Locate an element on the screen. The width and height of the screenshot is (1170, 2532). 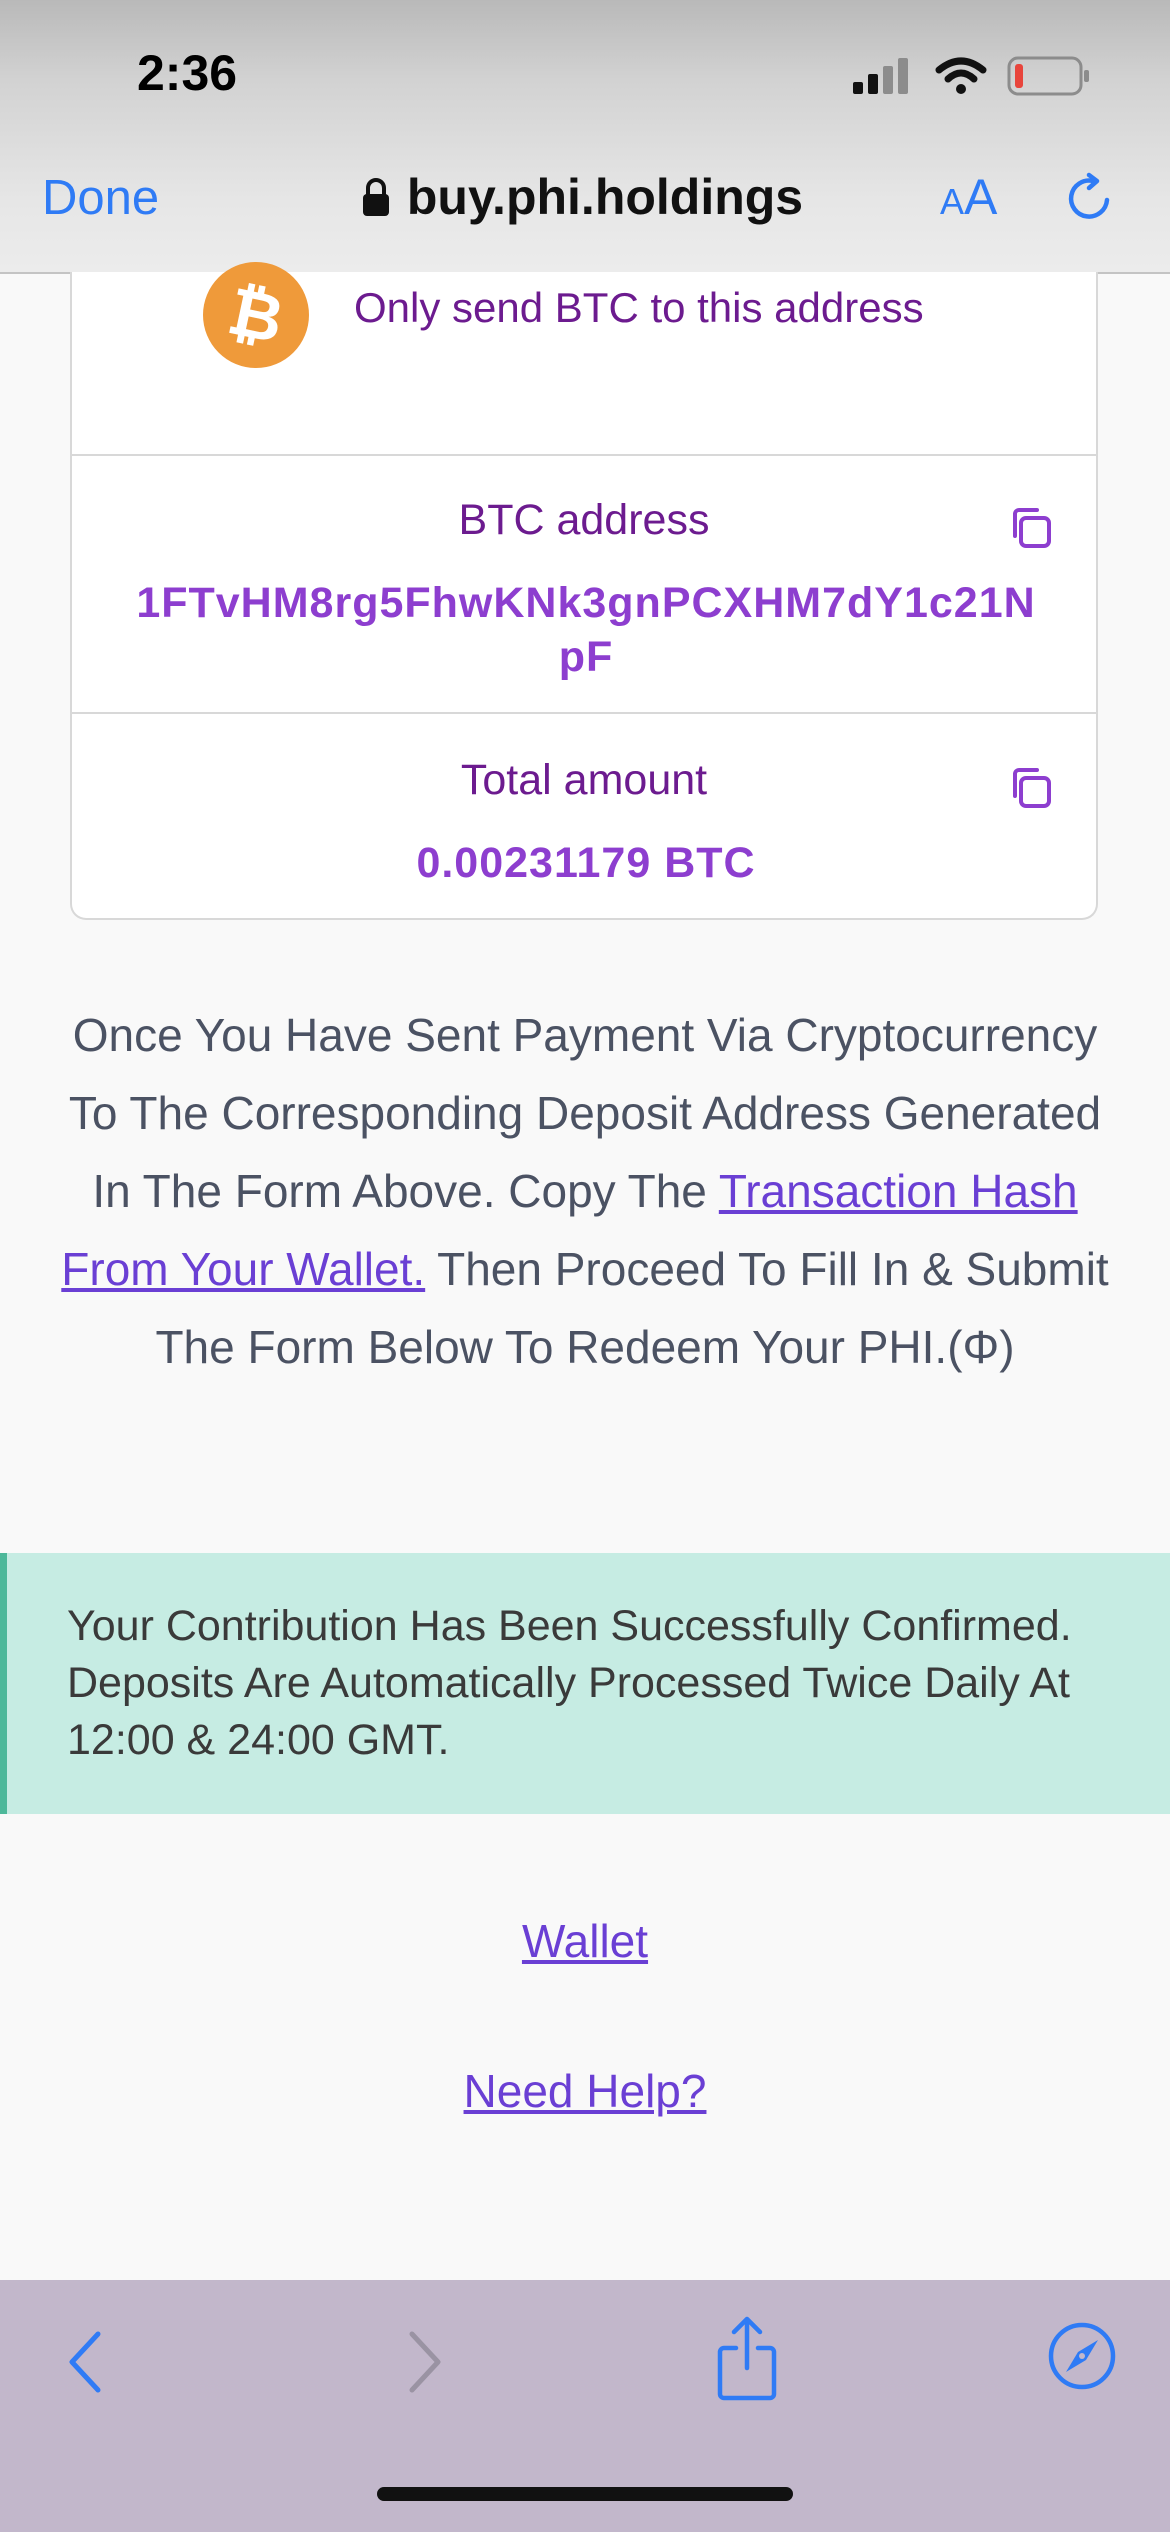
total-amount-label: Total amount is located at coordinates (584, 780).